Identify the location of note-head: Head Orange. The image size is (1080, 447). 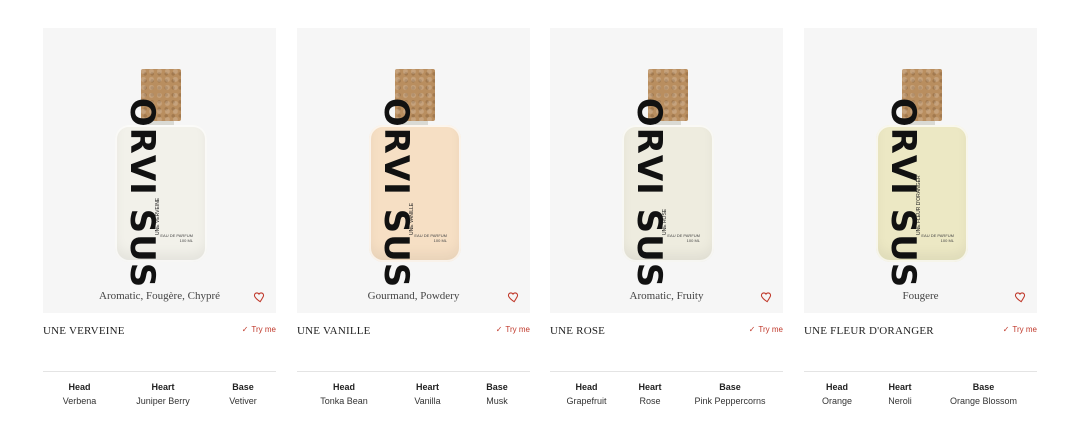
(837, 394).